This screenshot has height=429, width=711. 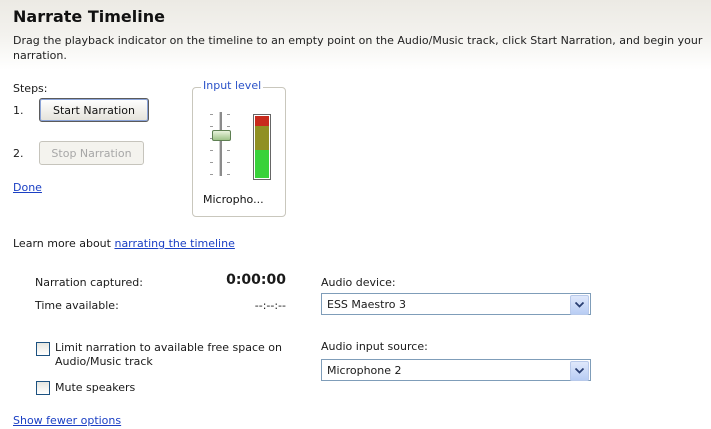 What do you see at coordinates (89, 282) in the screenshot?
I see `narration-captured-label: Narration captured:` at bounding box center [89, 282].